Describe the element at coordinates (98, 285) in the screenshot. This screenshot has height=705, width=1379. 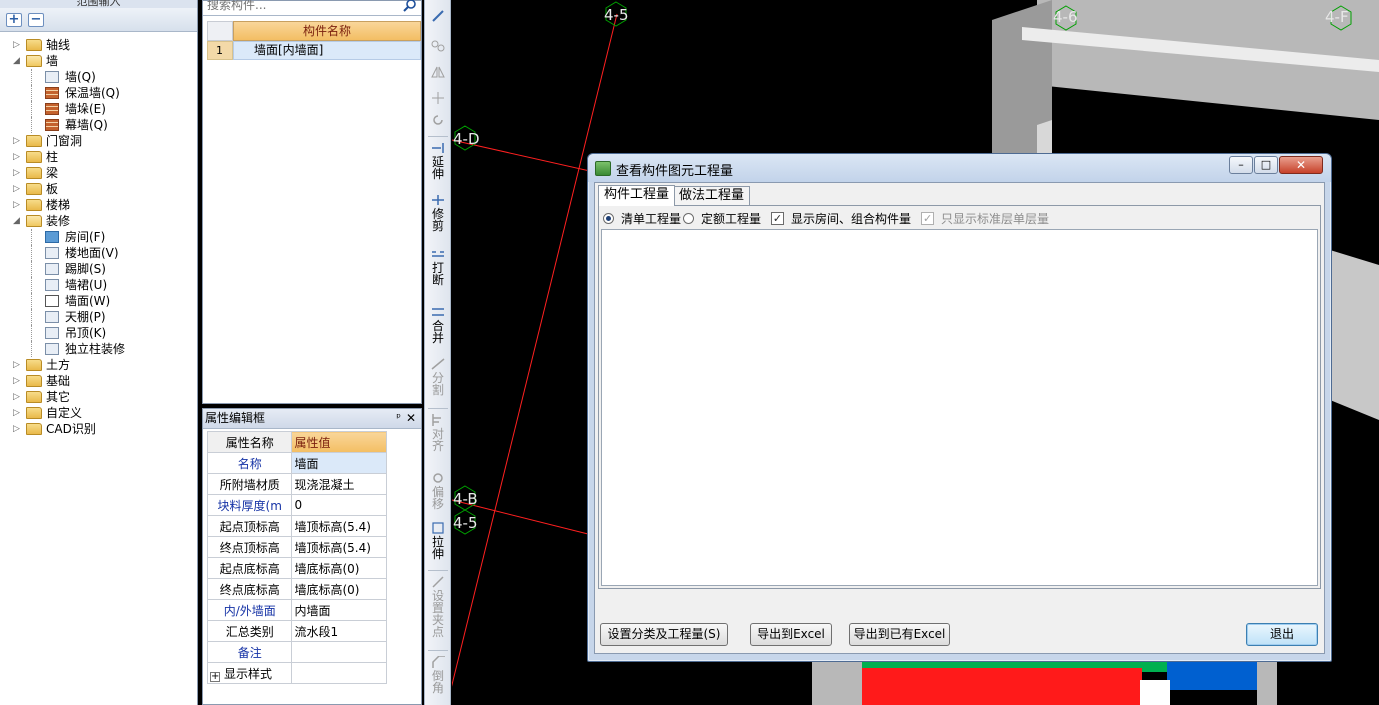
I see `tree-item: 墙裙(U)` at that location.